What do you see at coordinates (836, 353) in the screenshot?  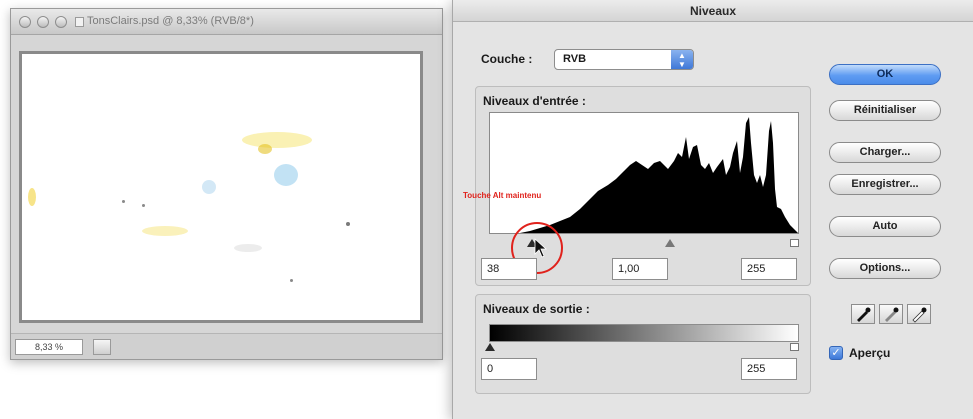 I see `preview-checkbox: ✓` at bounding box center [836, 353].